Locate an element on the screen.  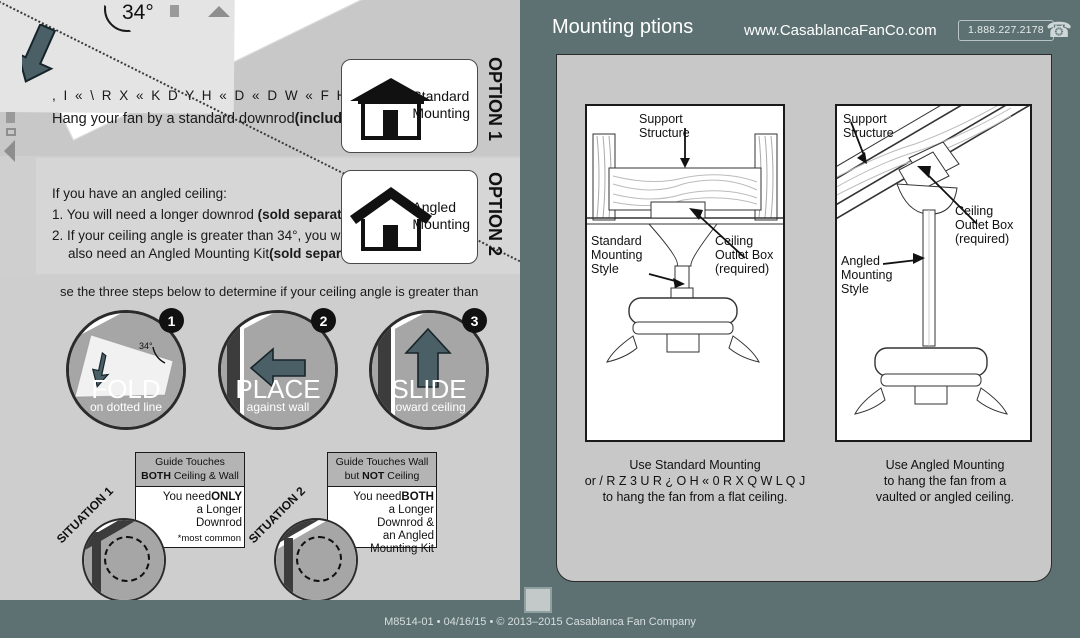
phone-icon: ☎ is located at coordinates (1059, 30).